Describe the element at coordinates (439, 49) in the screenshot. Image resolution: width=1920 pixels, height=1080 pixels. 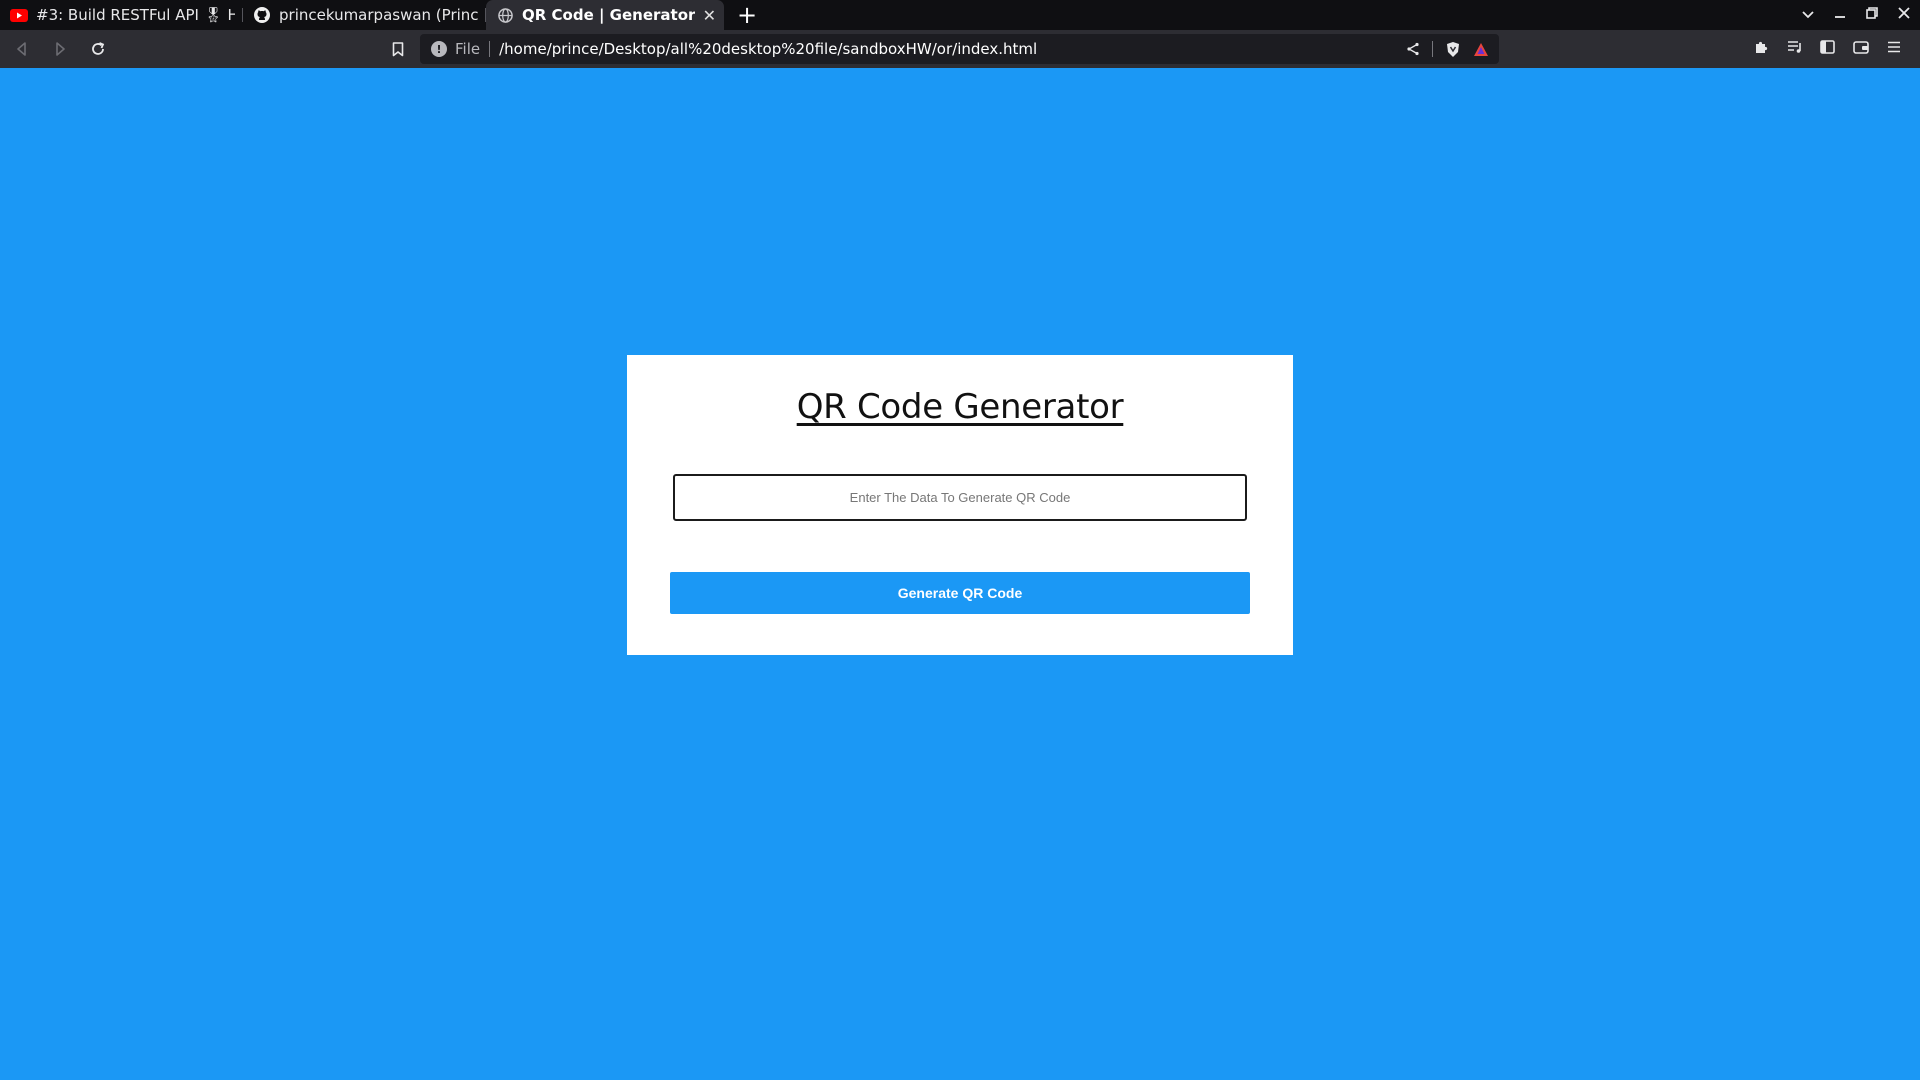
I see `site-info-icon: !` at that location.